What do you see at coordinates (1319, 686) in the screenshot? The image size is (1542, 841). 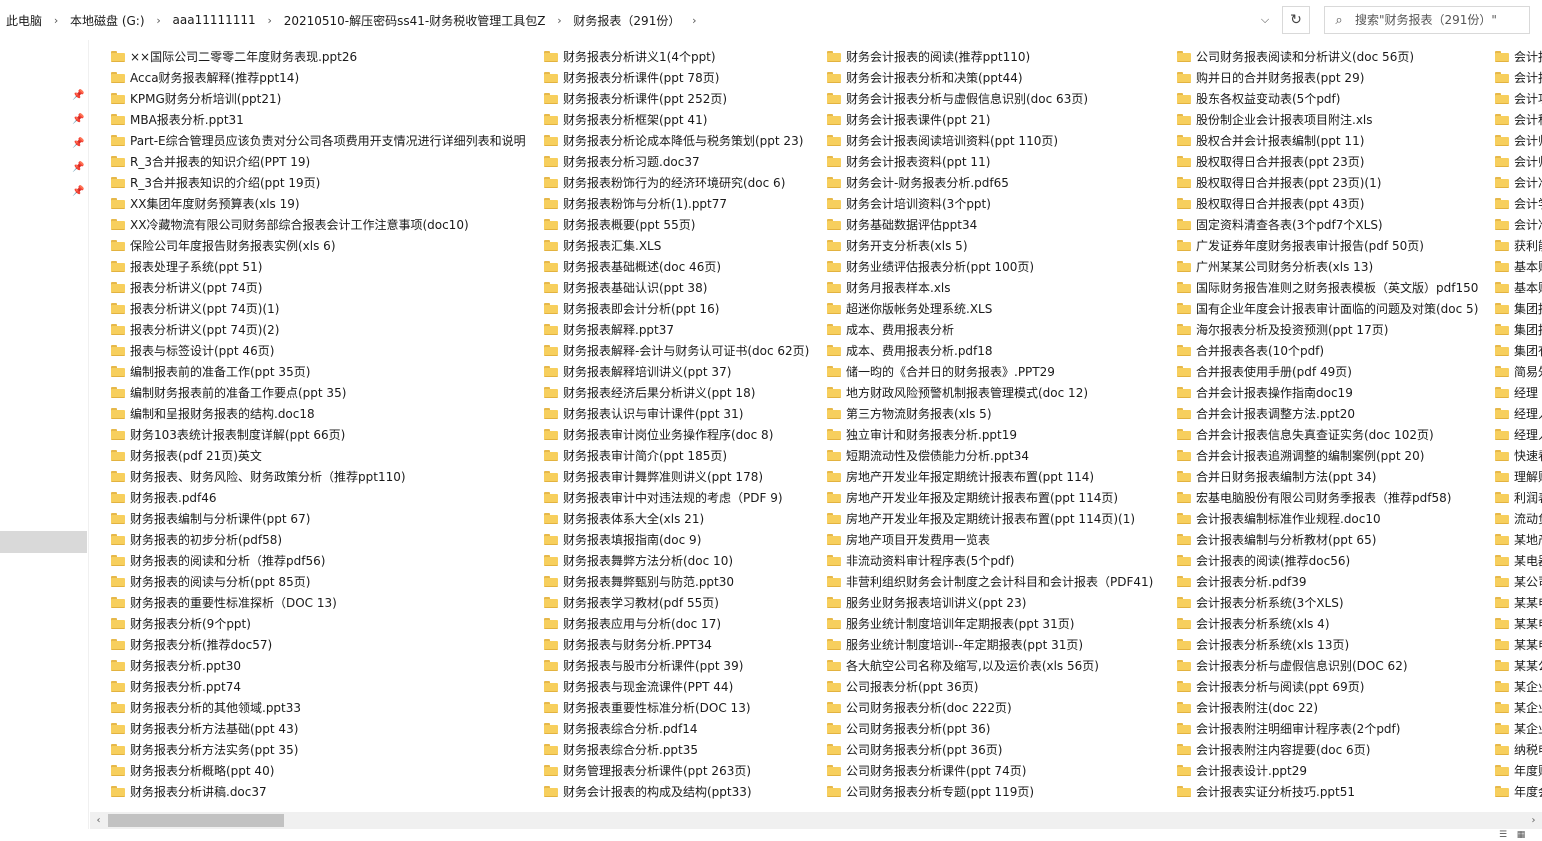 I see `folder-item: 会计报表分析与阅读(ppt 69页)` at bounding box center [1319, 686].